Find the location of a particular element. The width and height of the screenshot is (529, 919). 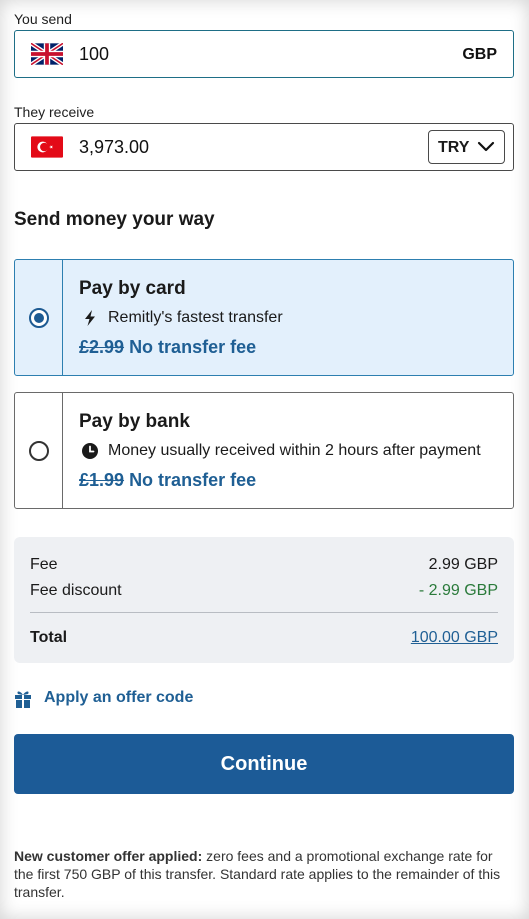

total-row: Total 100.00 GBP is located at coordinates (264, 638).